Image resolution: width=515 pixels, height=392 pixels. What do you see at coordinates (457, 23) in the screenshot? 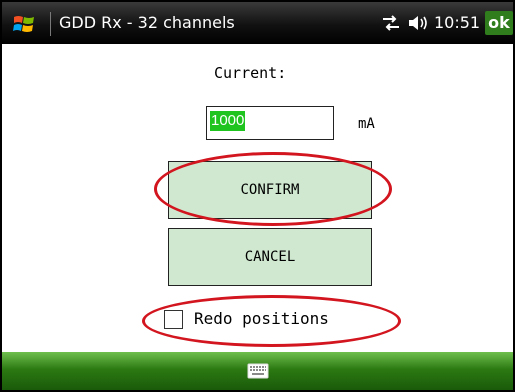
I see `clock: 10:51` at bounding box center [457, 23].